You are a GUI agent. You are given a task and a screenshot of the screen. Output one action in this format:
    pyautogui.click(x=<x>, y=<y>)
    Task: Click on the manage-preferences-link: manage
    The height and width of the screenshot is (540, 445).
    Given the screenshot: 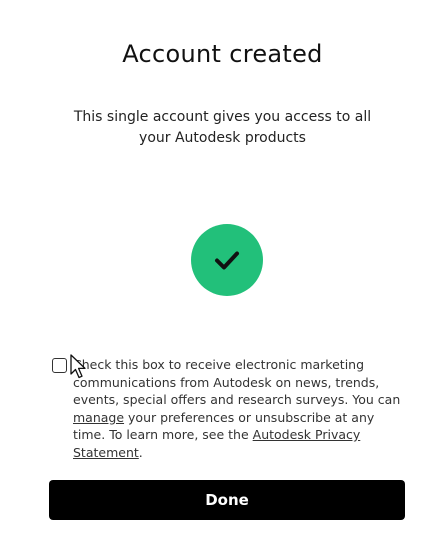 What is the action you would take?
    pyautogui.click(x=98, y=417)
    